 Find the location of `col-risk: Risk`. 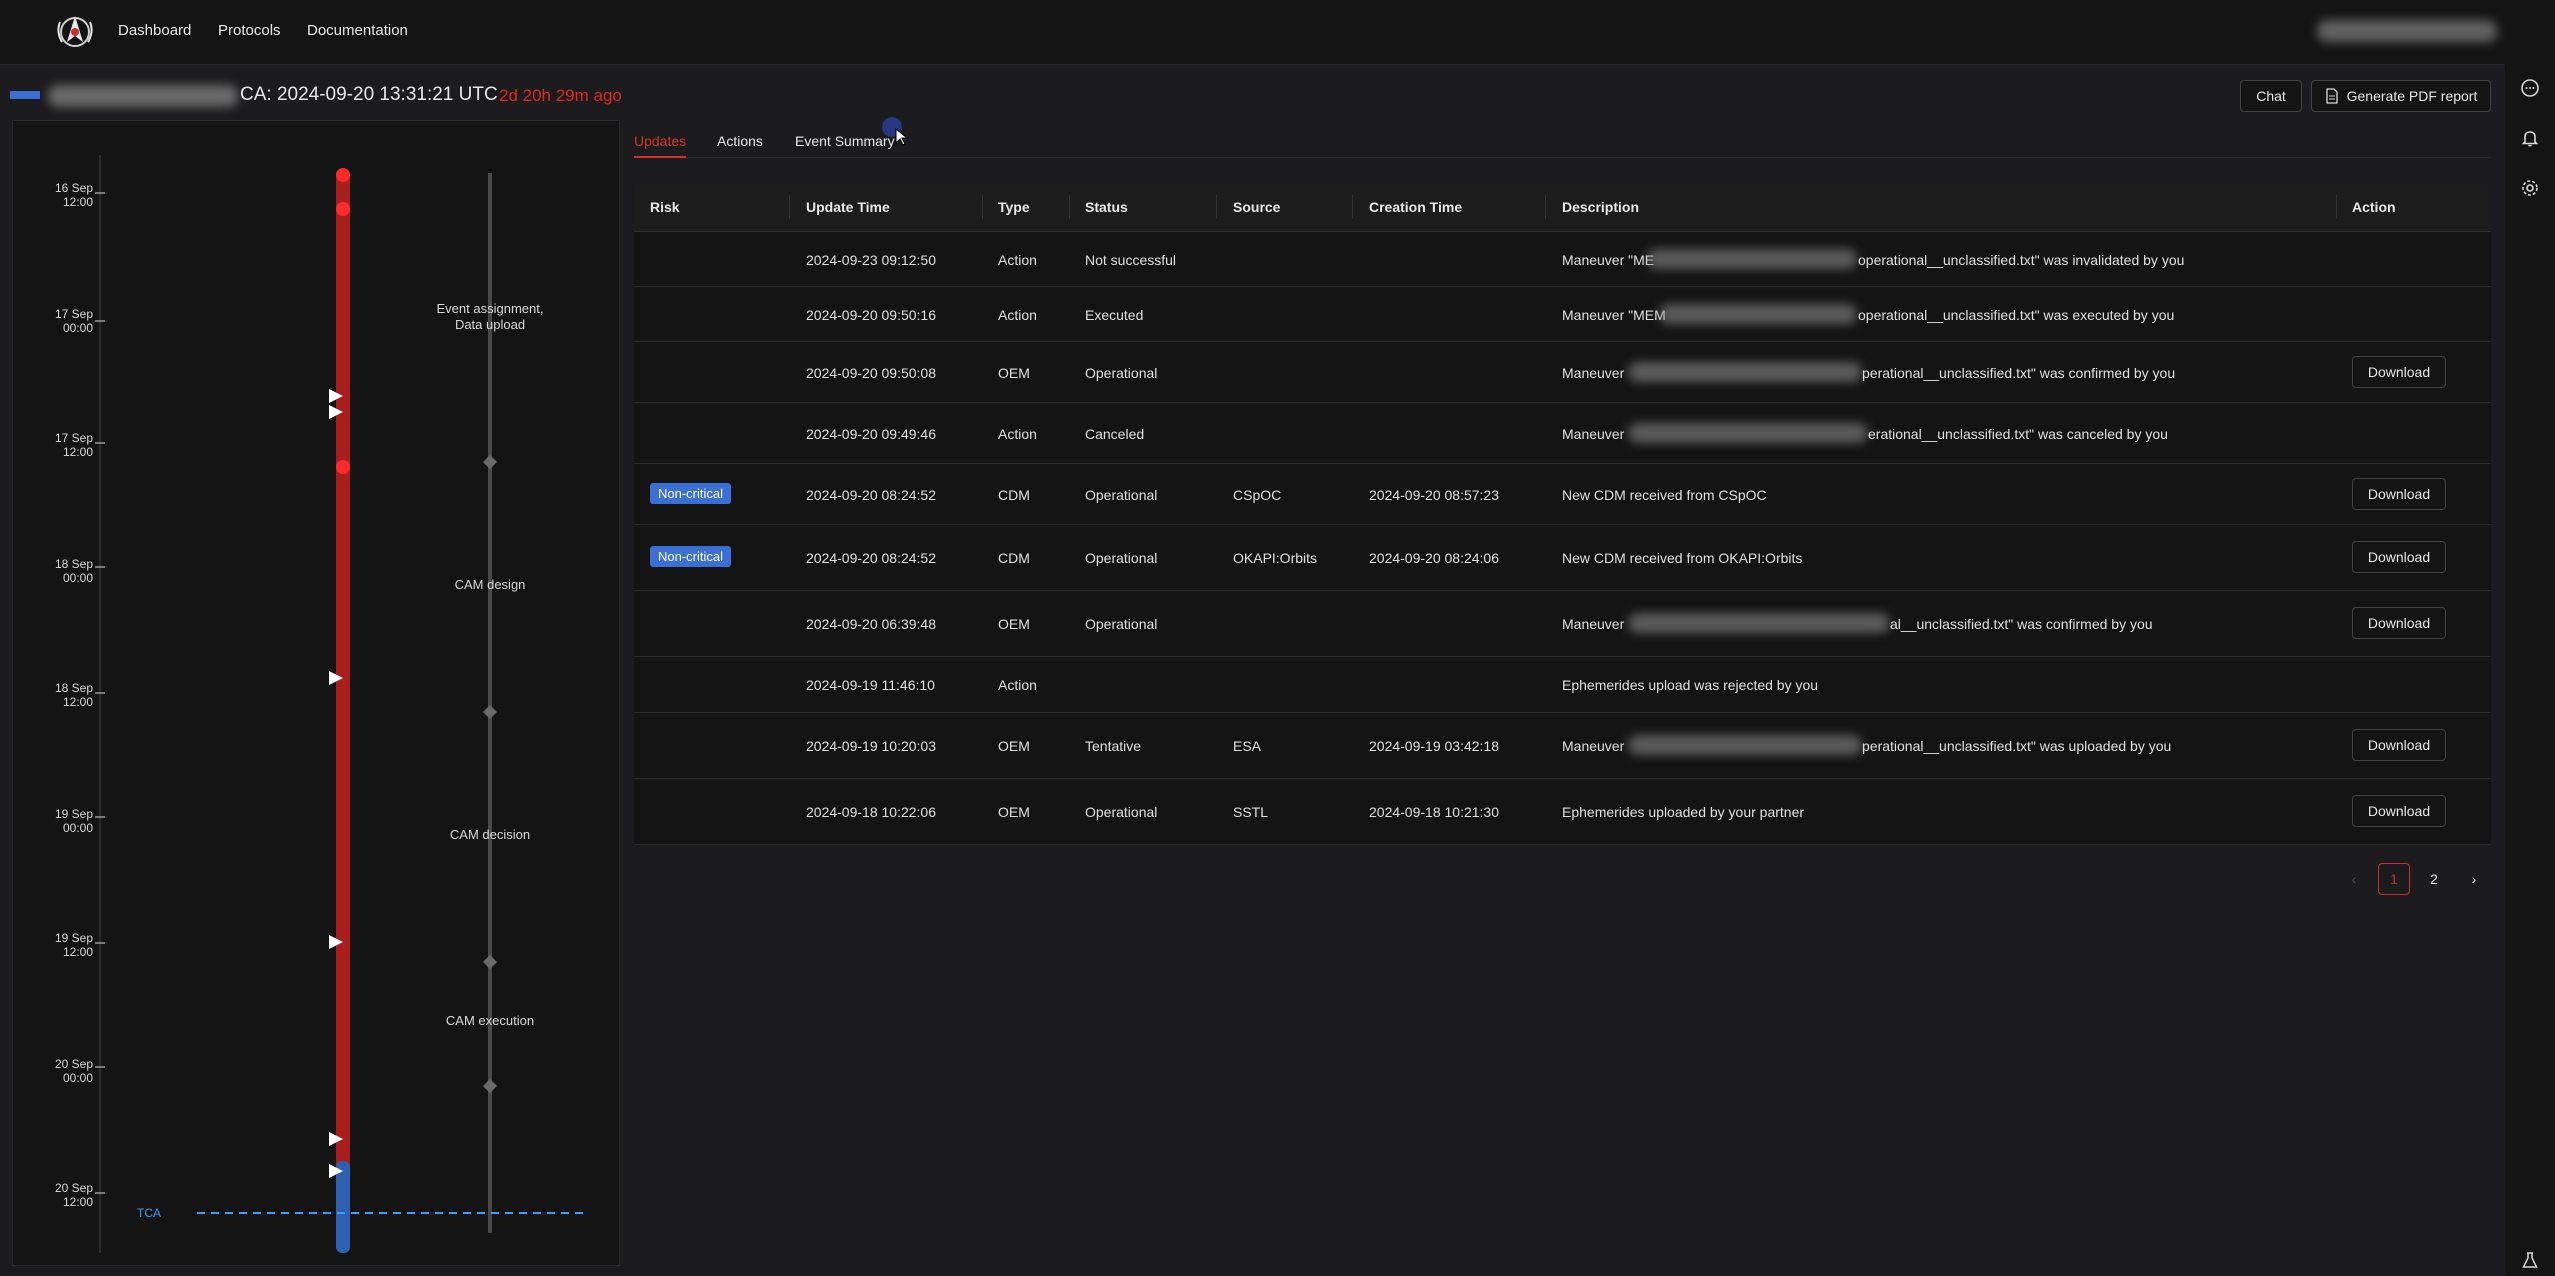

col-risk: Risk is located at coordinates (665, 207).